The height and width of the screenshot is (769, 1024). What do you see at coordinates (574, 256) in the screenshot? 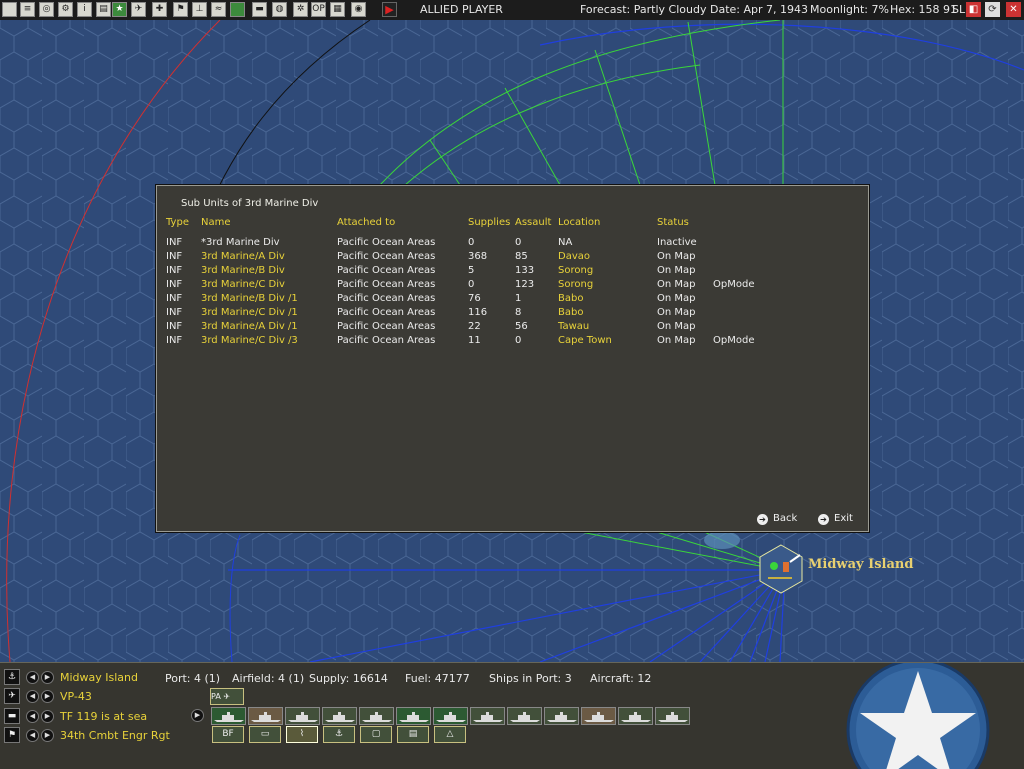
I see `cell-location: Davao` at bounding box center [574, 256].